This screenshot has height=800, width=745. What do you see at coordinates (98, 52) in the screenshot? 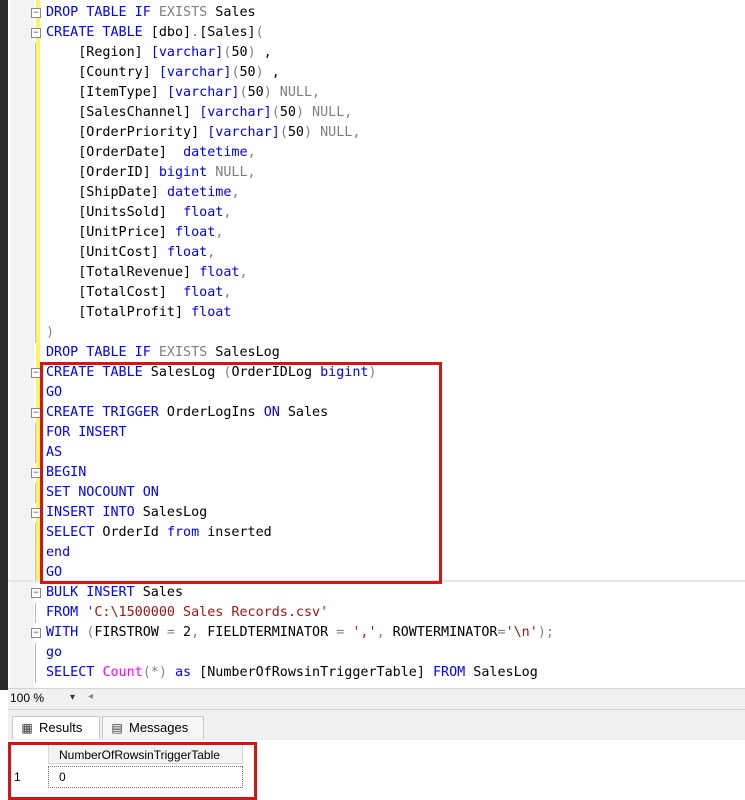
I see `code-token: [Region]` at bounding box center [98, 52].